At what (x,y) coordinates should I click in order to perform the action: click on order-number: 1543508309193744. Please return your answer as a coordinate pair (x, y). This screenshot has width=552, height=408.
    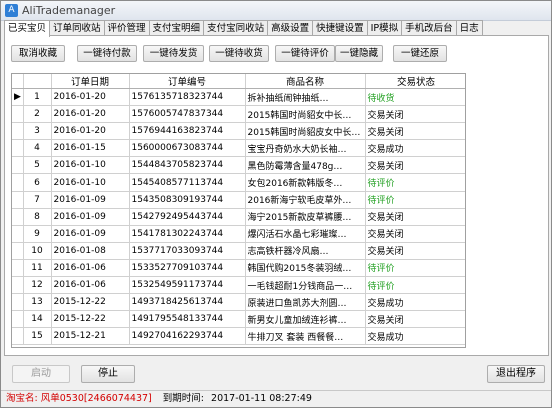
    Looking at the image, I should click on (187, 200).